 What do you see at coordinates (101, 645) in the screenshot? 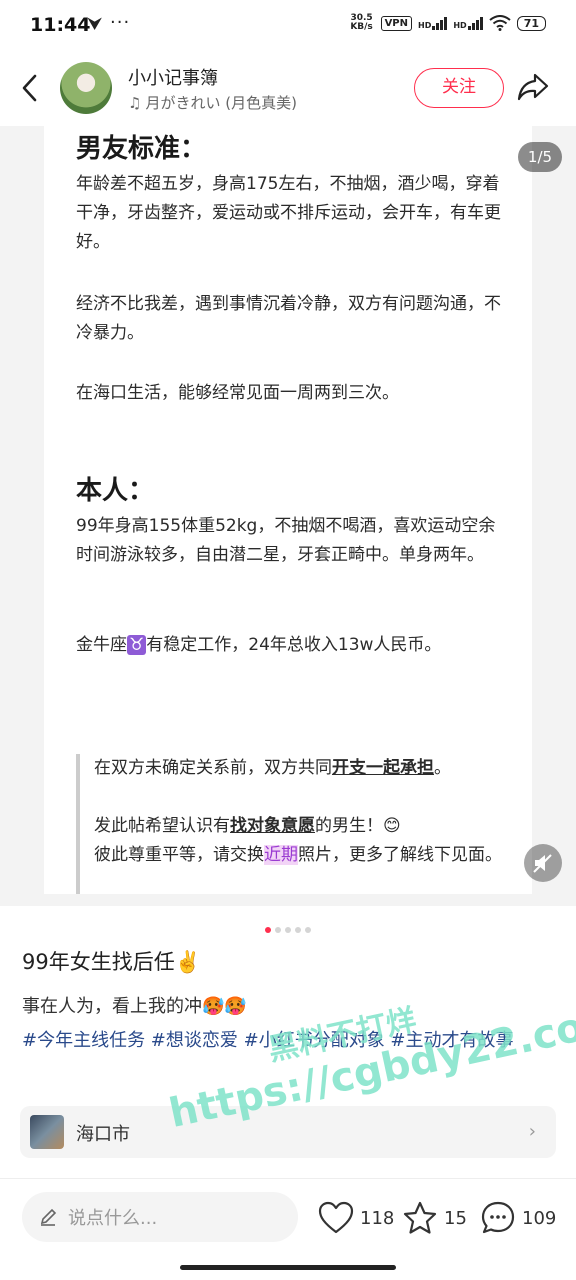
I see `text: 金牛座` at bounding box center [101, 645].